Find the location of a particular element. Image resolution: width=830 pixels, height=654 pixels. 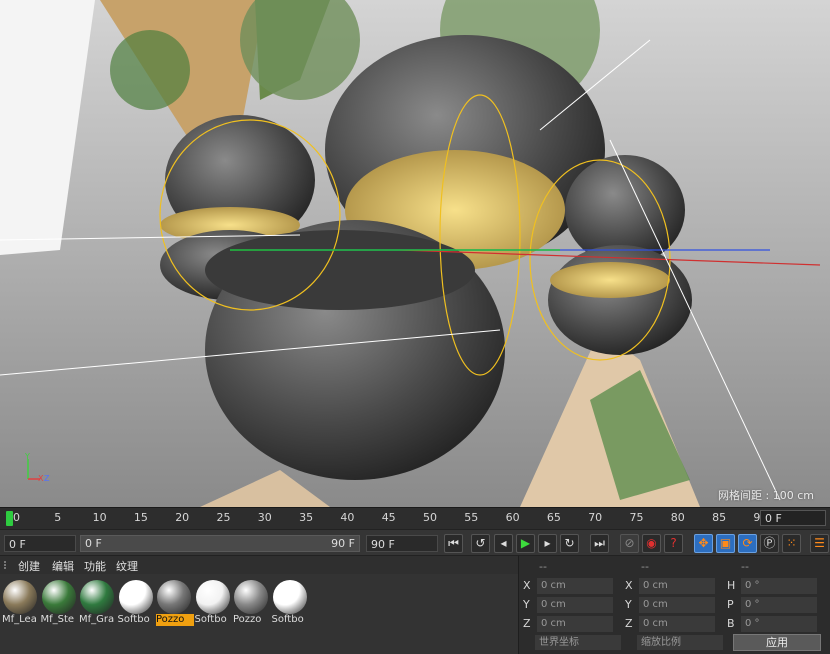

timeline-tick-label: 80 is located at coordinates (677, 517).